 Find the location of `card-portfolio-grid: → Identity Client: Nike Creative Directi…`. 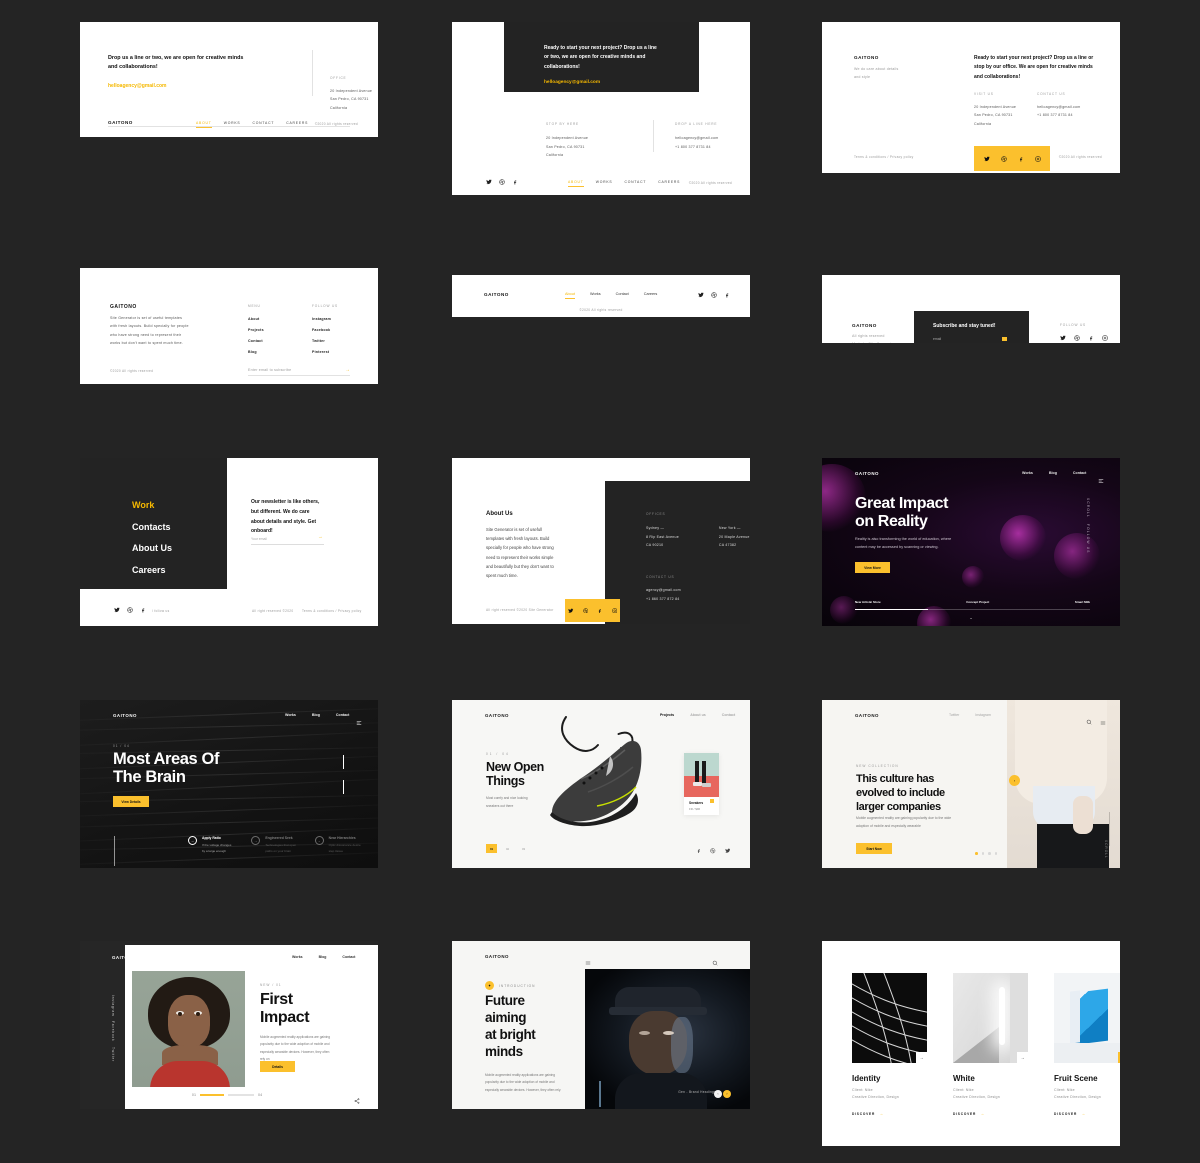

card-portfolio-grid: → Identity Client: Nike Creative Directi… is located at coordinates (971, 1043).